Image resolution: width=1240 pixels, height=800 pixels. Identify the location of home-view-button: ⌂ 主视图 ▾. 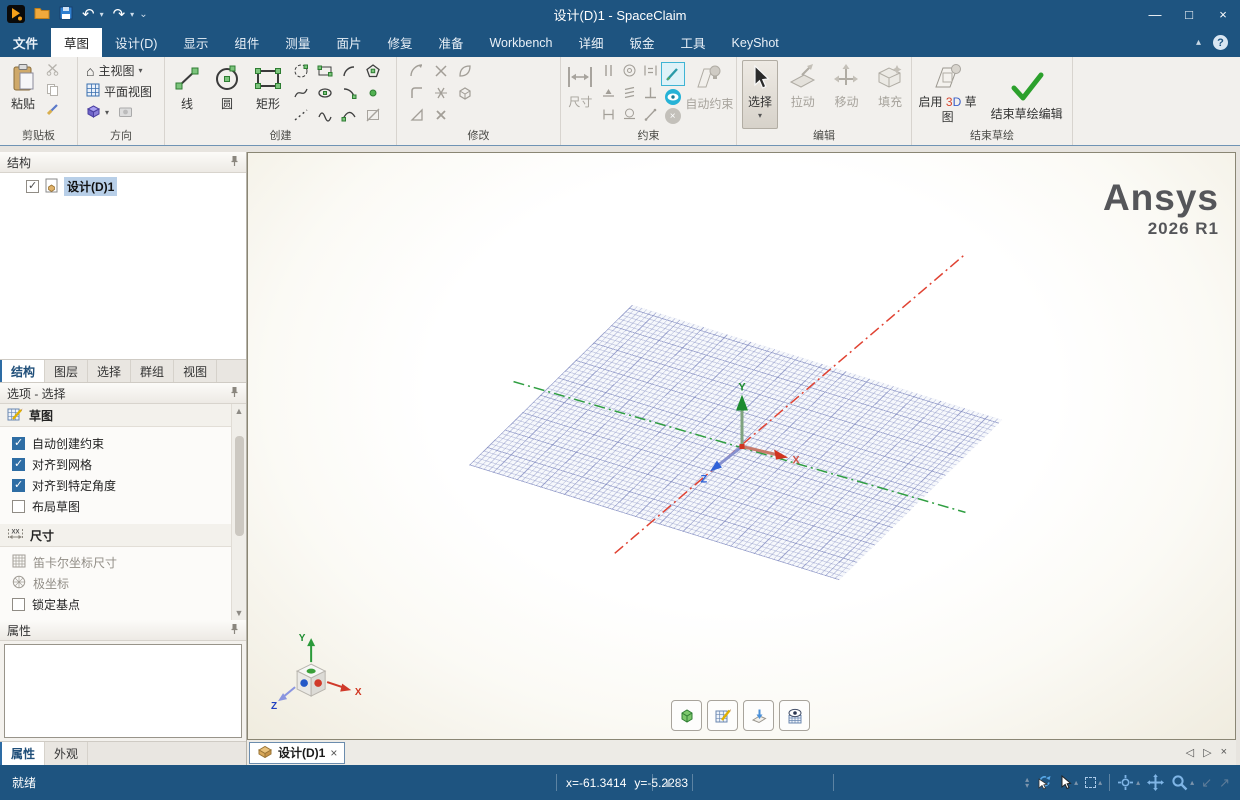
(122, 70).